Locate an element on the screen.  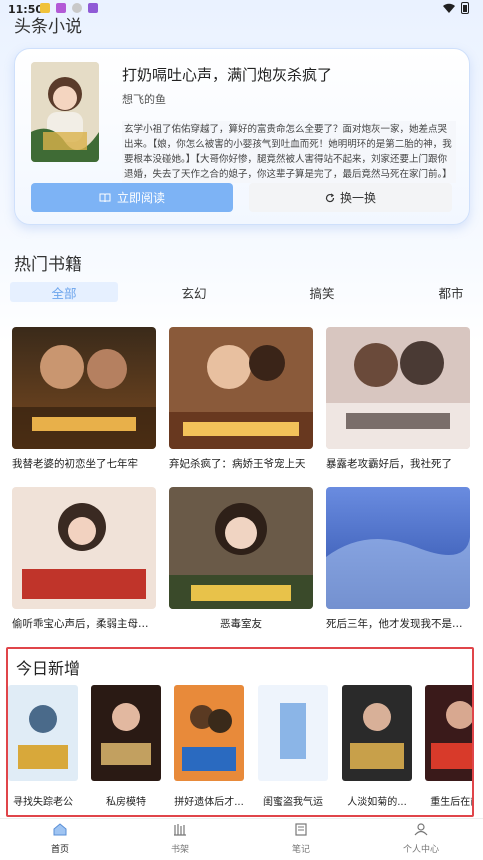
nav-profile-label: 个人中心 is located at coordinates (420, 850).